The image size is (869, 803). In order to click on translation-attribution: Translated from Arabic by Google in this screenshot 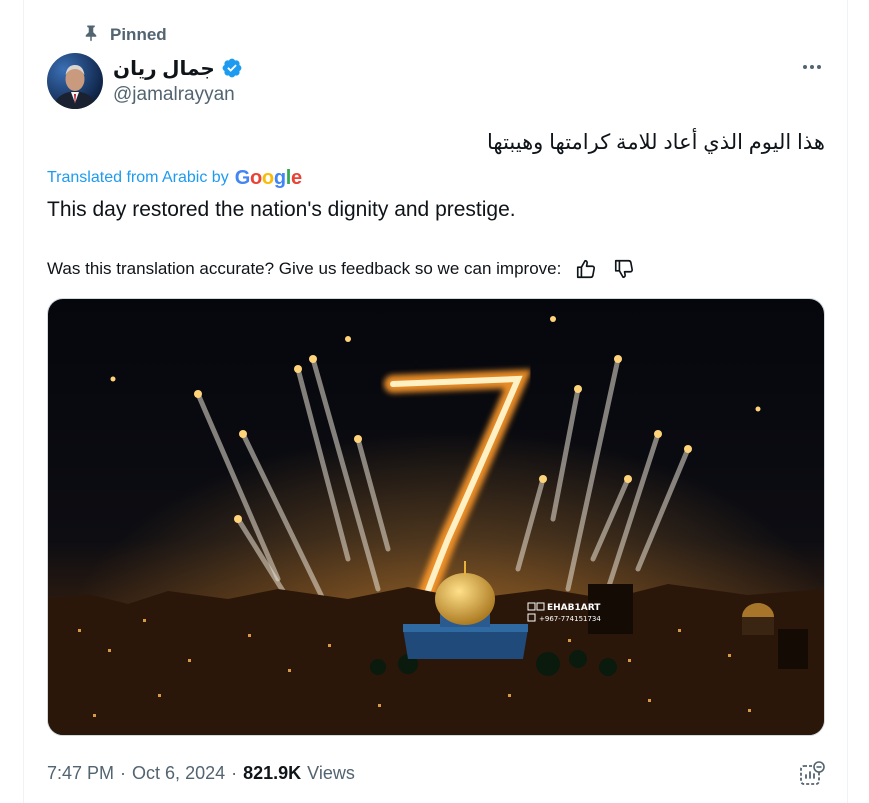, I will do `click(174, 178)`.